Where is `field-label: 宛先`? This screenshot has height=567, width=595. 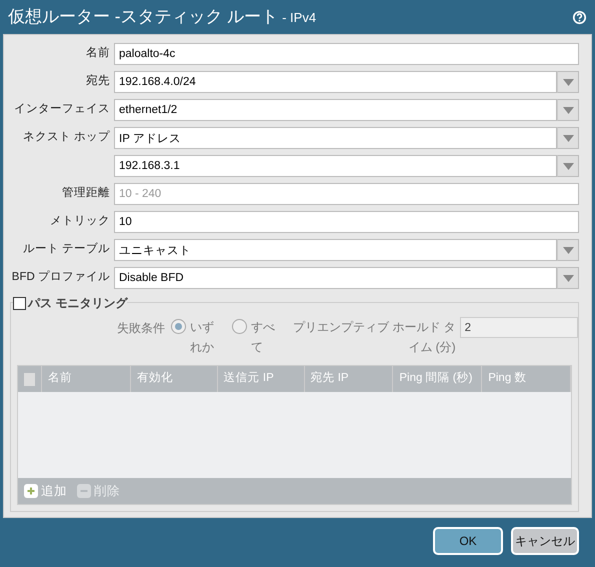
field-label: 宛先 is located at coordinates (98, 81).